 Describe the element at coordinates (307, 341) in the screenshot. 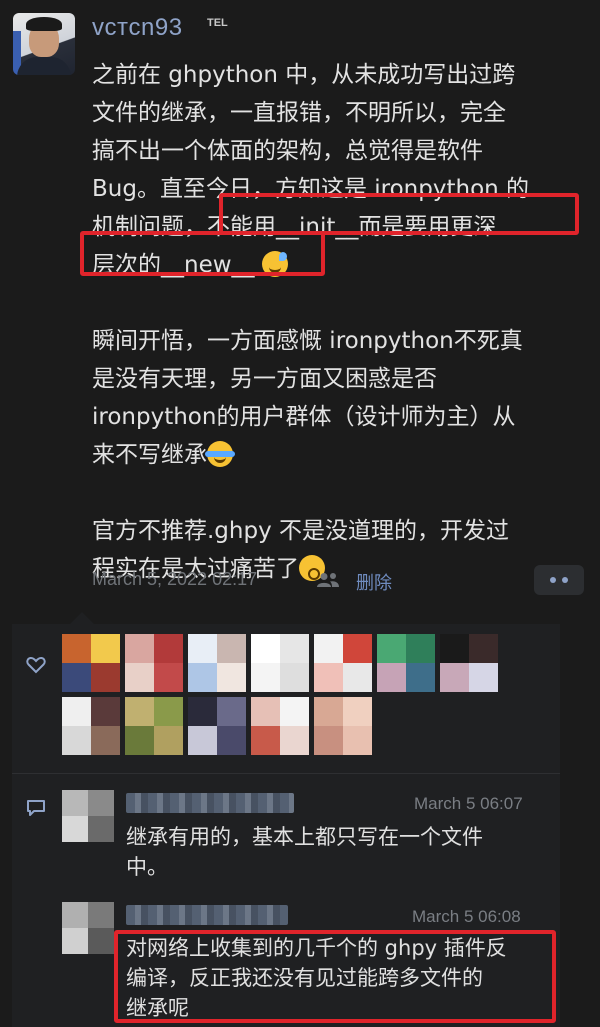

I see `post-line: 瞬间开悟，一方面感慨 ironpython不死真` at that location.